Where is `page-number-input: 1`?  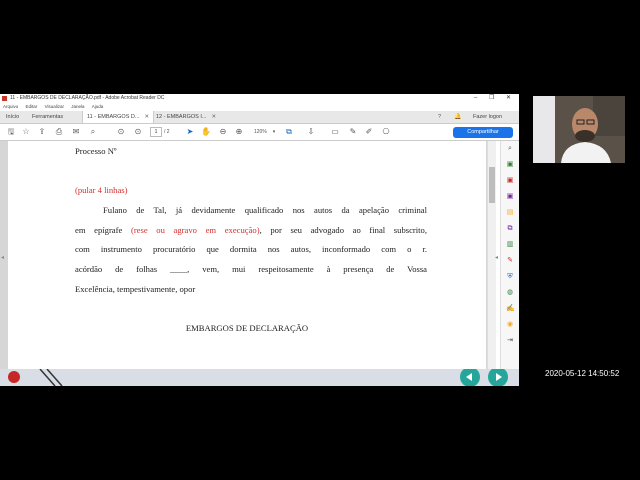 page-number-input: 1 is located at coordinates (156, 132).